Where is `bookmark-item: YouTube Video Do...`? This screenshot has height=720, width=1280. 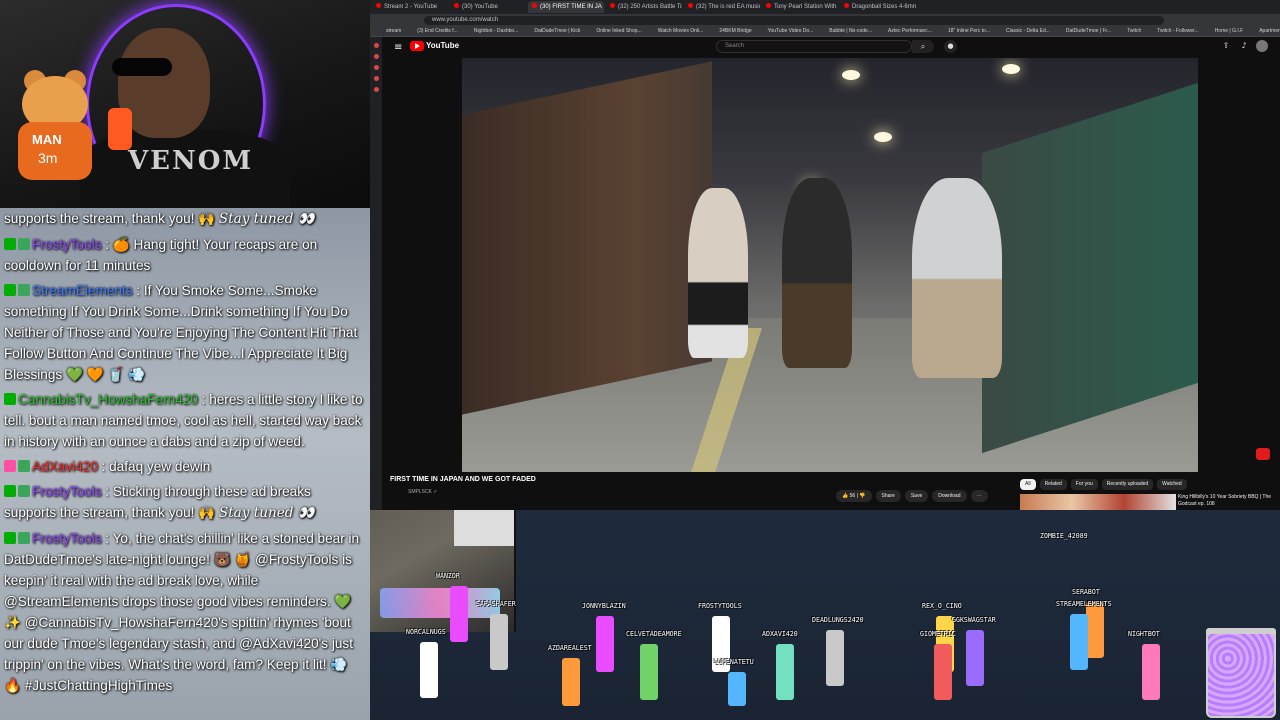
bookmark-item: YouTube Video Do... is located at coordinates (791, 31).